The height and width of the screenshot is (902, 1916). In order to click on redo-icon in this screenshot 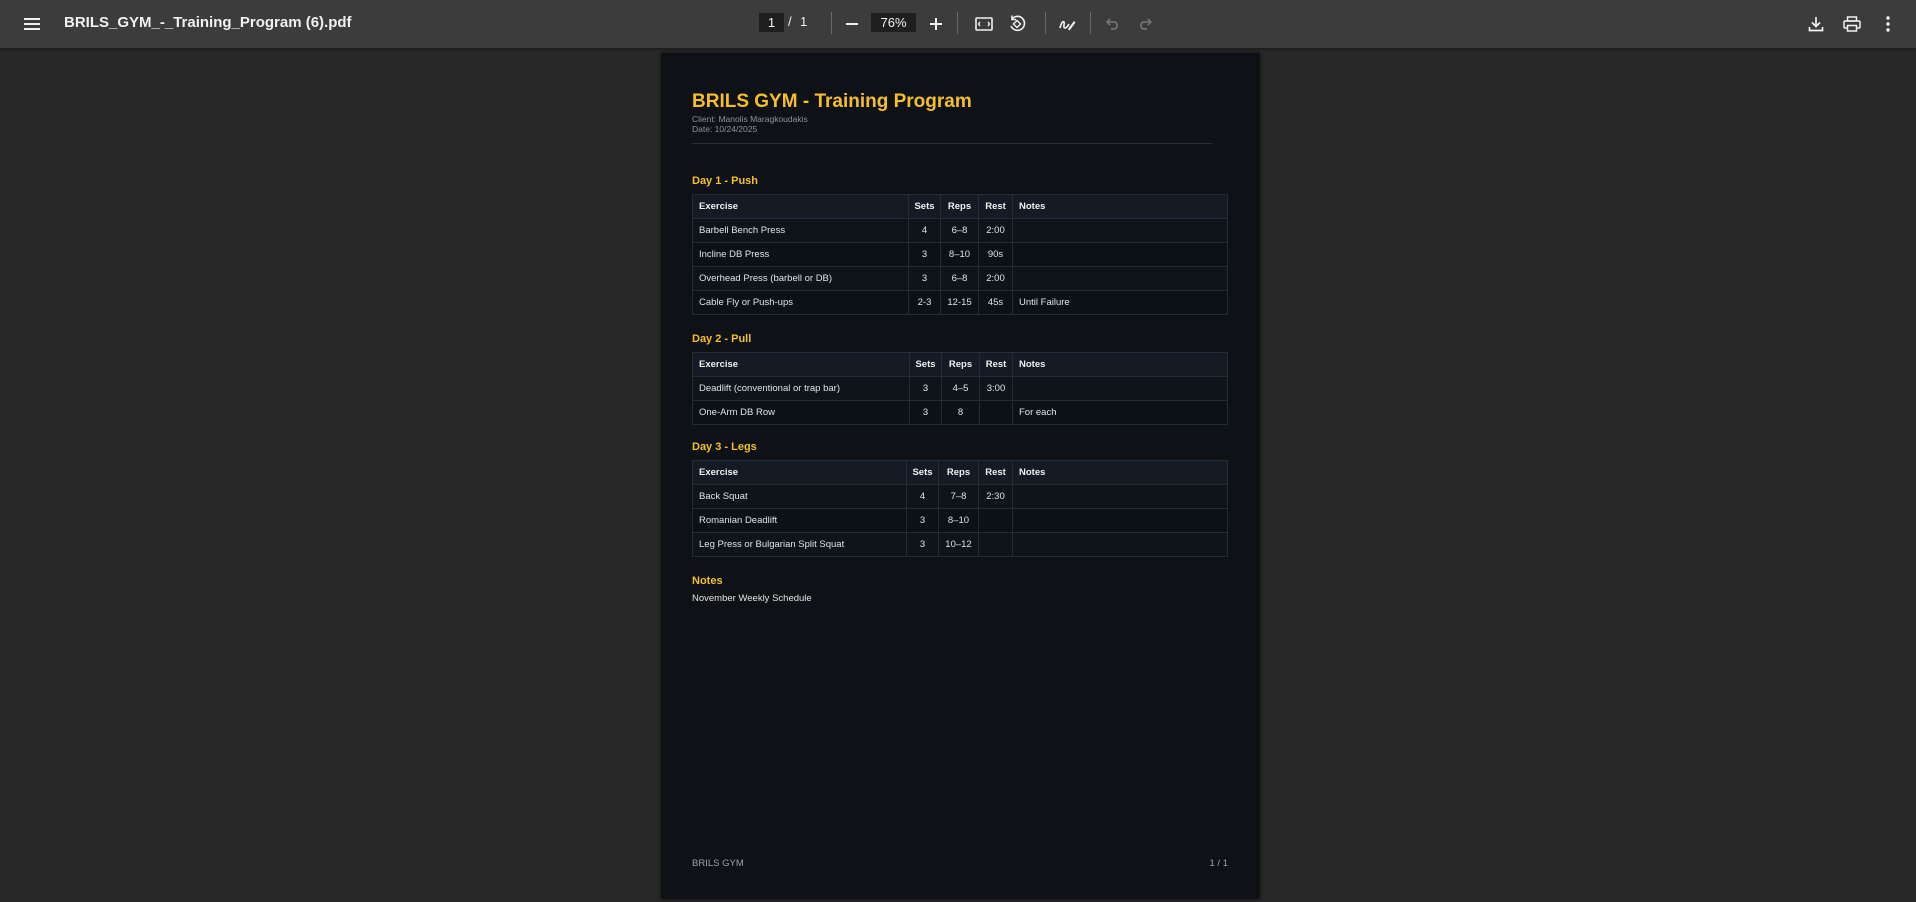, I will do `click(1145, 24)`.